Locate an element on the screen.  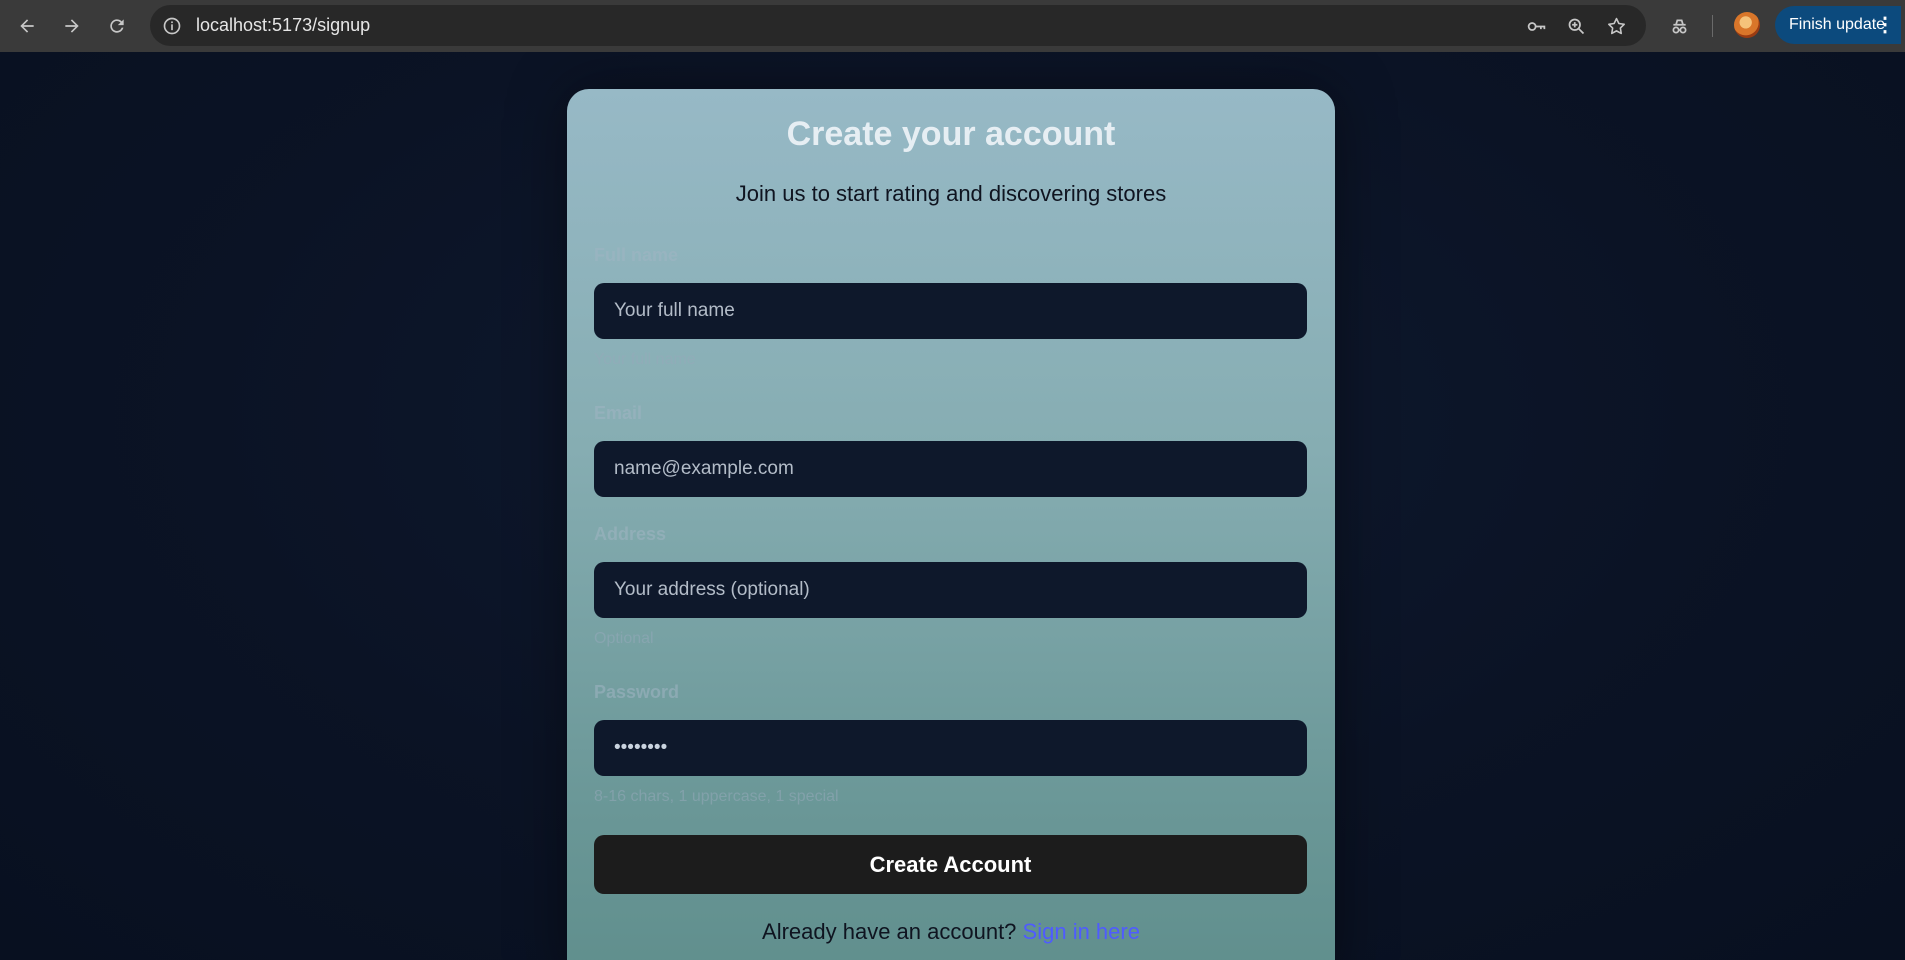
reload-button is located at coordinates (117, 26).